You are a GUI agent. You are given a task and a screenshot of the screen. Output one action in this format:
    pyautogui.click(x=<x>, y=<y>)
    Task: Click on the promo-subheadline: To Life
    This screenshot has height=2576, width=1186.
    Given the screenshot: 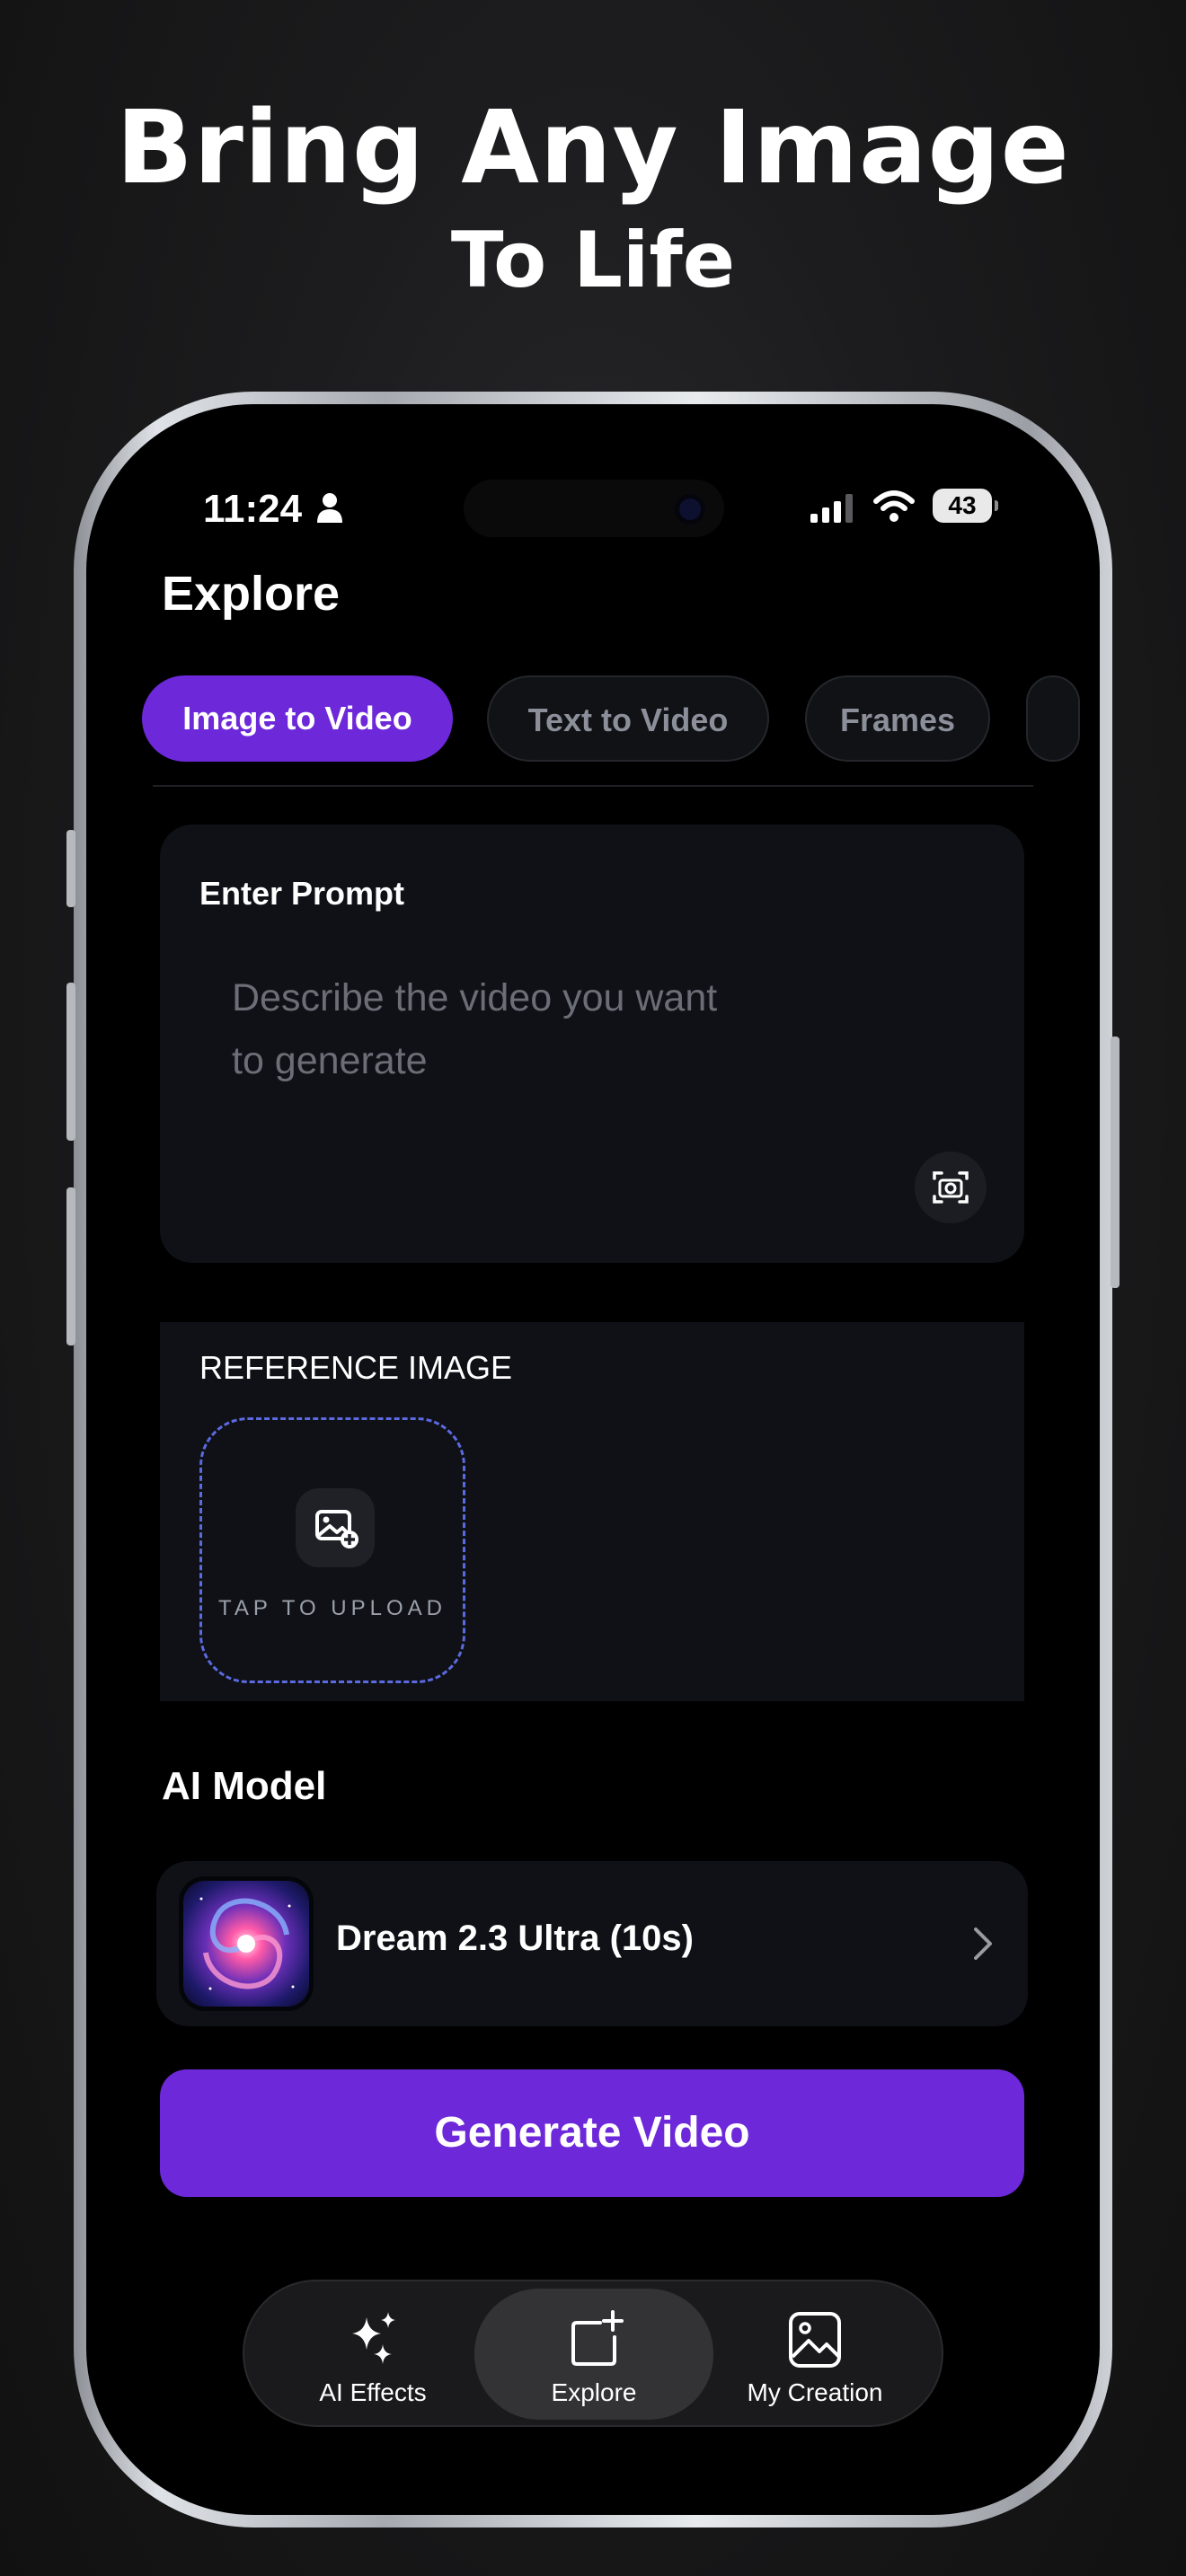 What is the action you would take?
    pyautogui.click(x=593, y=260)
    